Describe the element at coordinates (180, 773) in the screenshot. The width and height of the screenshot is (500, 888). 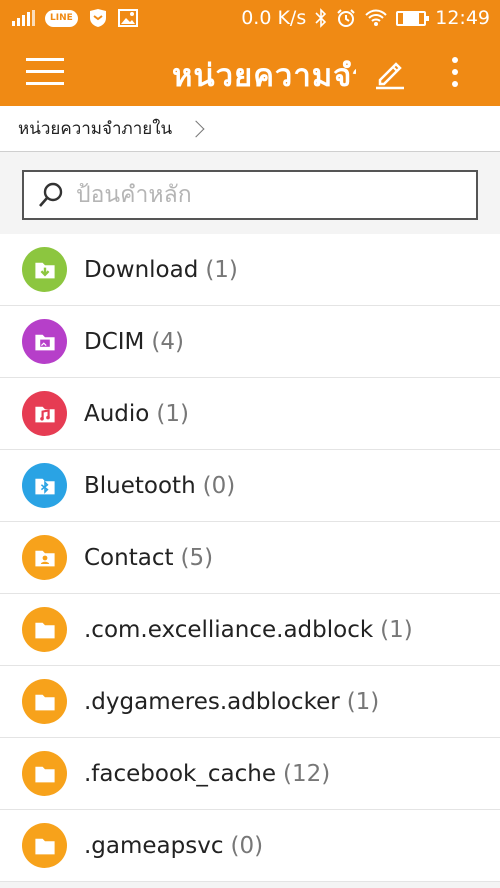
I see `folder-name: .facebook_cache` at that location.